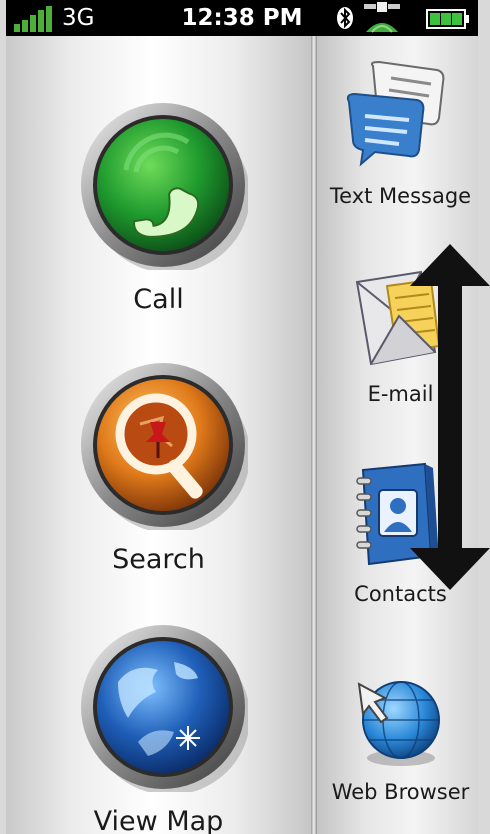  What do you see at coordinates (400, 196) in the screenshot?
I see `text-message-label: Text Message` at bounding box center [400, 196].